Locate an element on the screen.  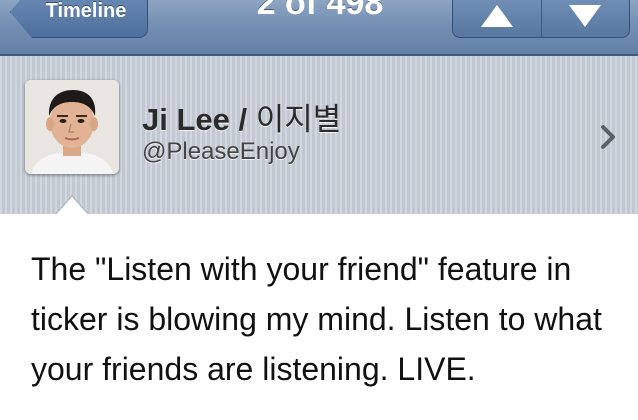
display-name: Ji Lee / 이지별 is located at coordinates (241, 116).